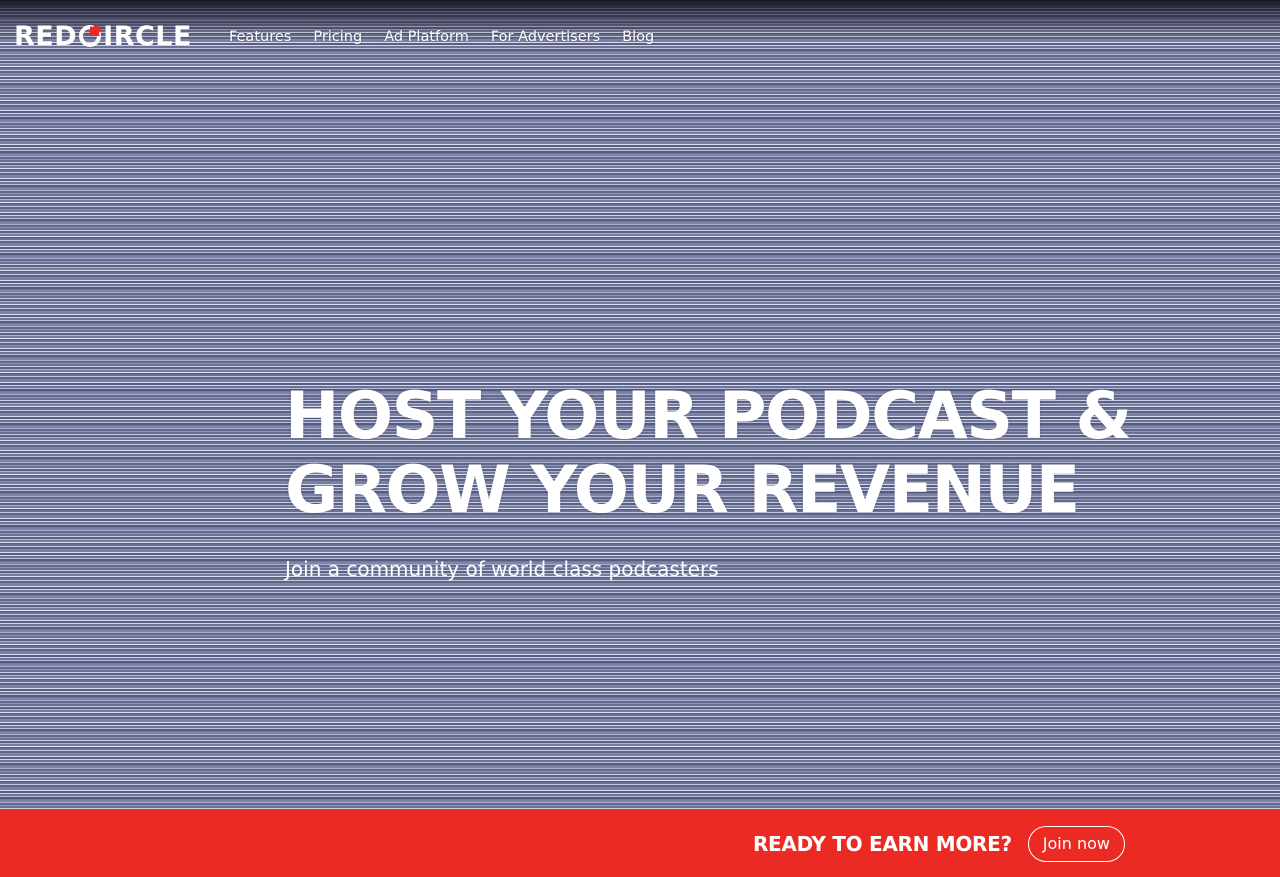 This screenshot has width=1280, height=877. What do you see at coordinates (337, 37) in the screenshot?
I see `nav-link-pricing: Pricing` at bounding box center [337, 37].